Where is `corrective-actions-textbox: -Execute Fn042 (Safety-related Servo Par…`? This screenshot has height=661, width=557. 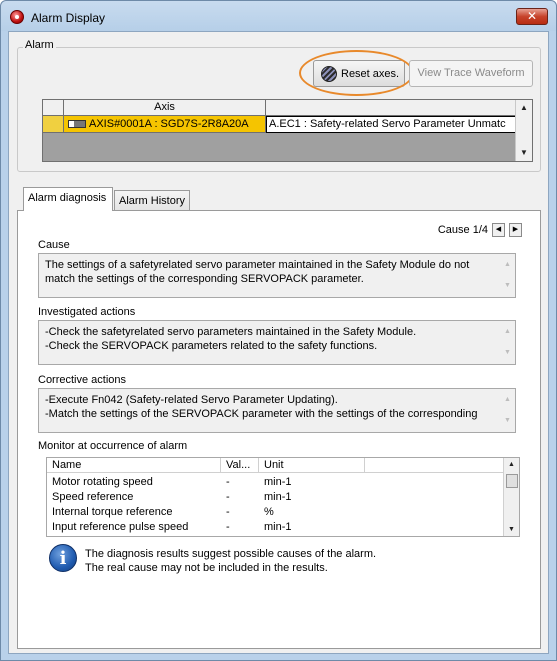
corrective-actions-textbox: -Execute Fn042 (Safety-related Servo Par… is located at coordinates (277, 410).